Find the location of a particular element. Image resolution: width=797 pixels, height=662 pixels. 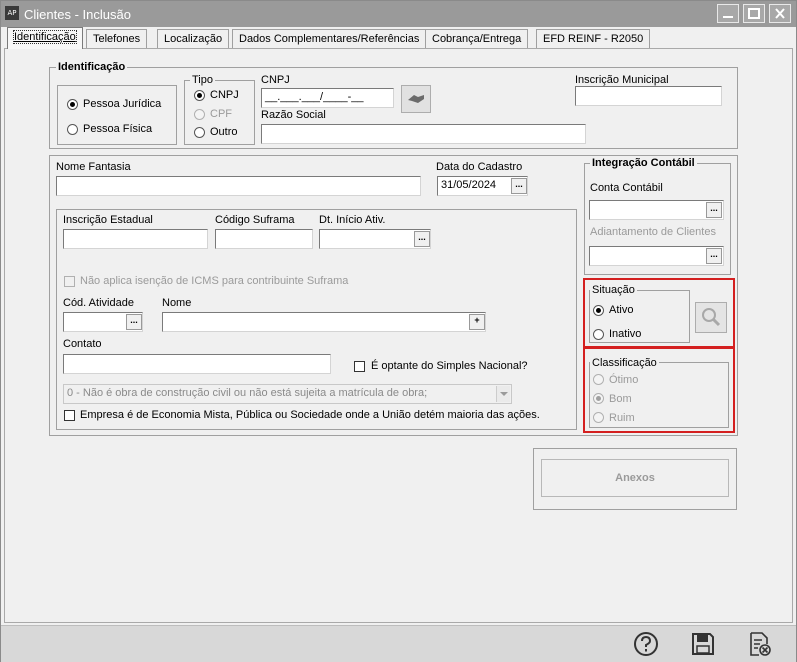

handshake-icon is located at coordinates (416, 99).